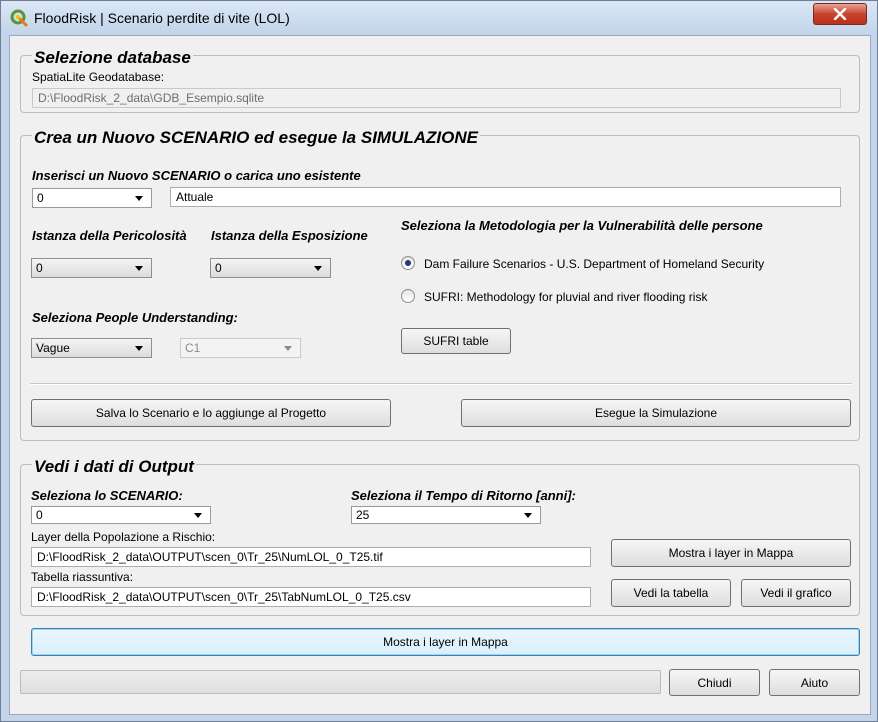  Describe the element at coordinates (109, 235) in the screenshot. I see `hazard-instance-label: Istanza della Pericolosità` at that location.